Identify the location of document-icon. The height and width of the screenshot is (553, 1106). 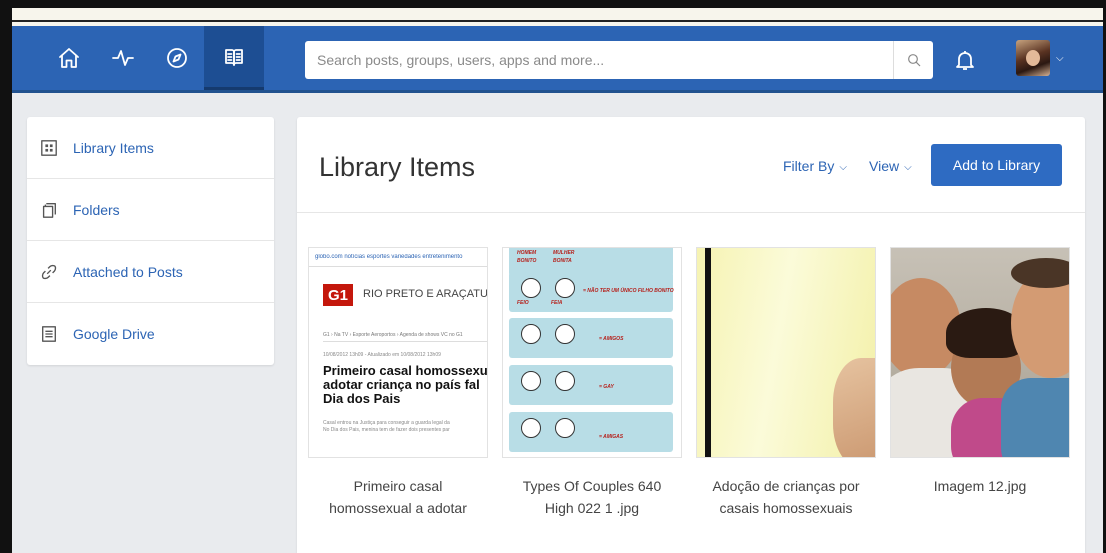
(49, 334).